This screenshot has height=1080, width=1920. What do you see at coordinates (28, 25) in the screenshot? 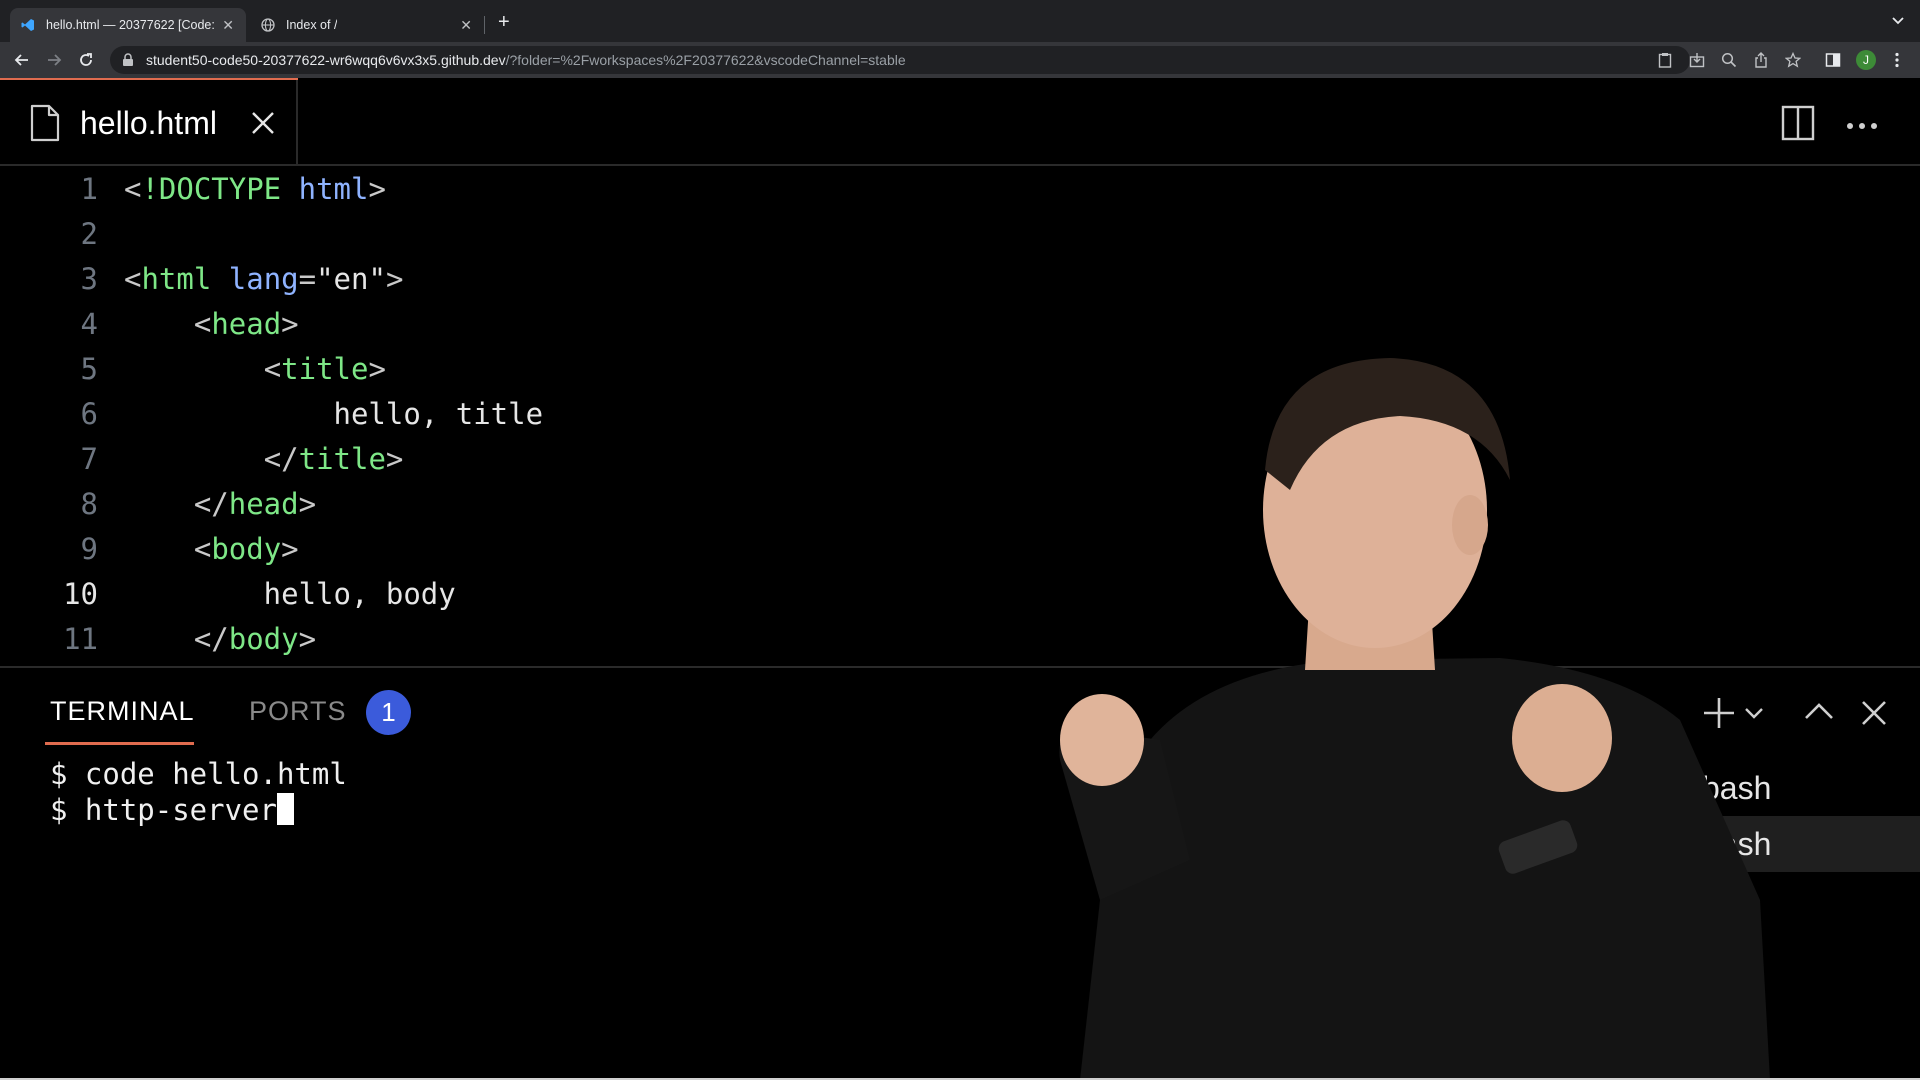
I see `vscode-icon` at bounding box center [28, 25].